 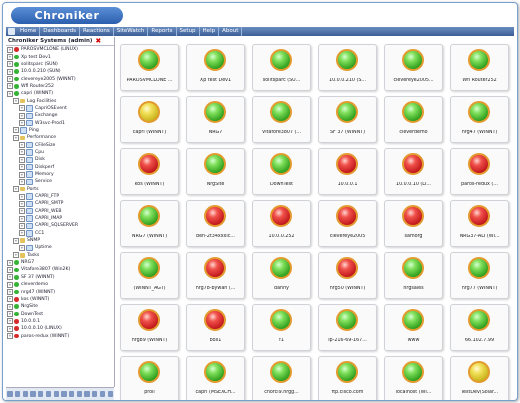 I want to click on tree-item: + paros-redux (WINNT), so click(x=60, y=336).